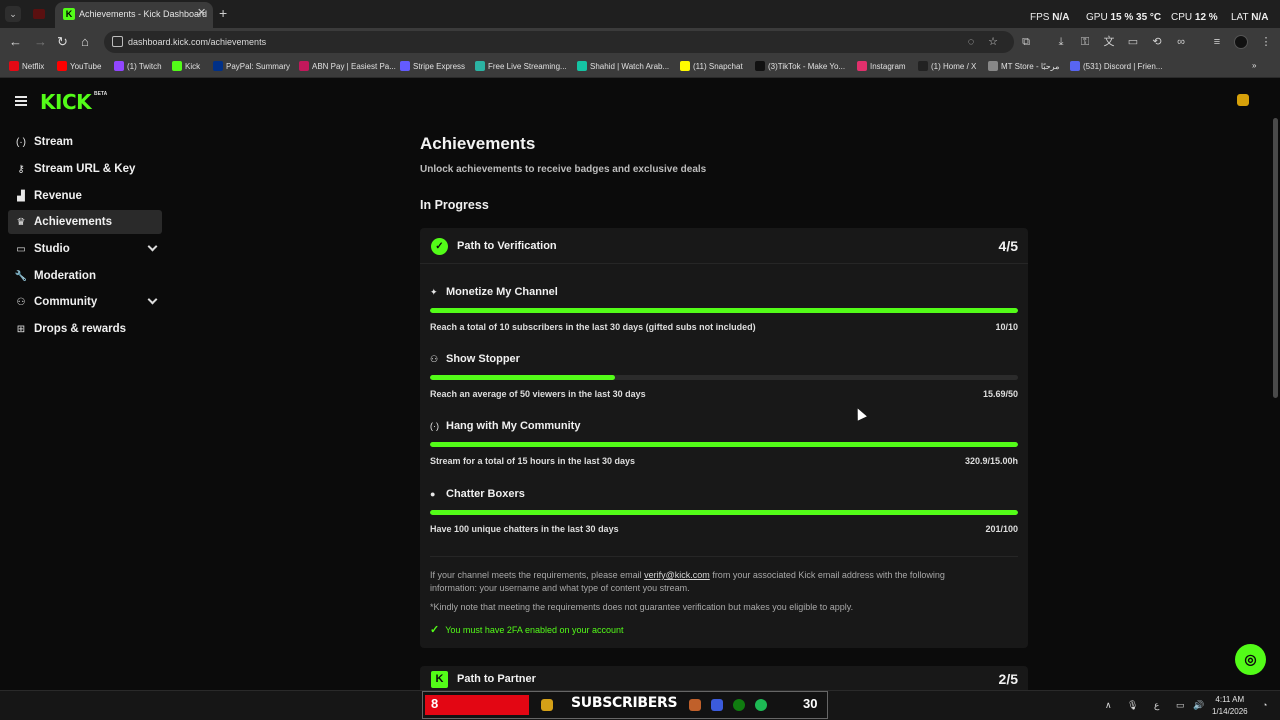 Image resolution: width=1280 pixels, height=720 pixels. I want to click on extensions-icon: ⧉, so click(1026, 42).